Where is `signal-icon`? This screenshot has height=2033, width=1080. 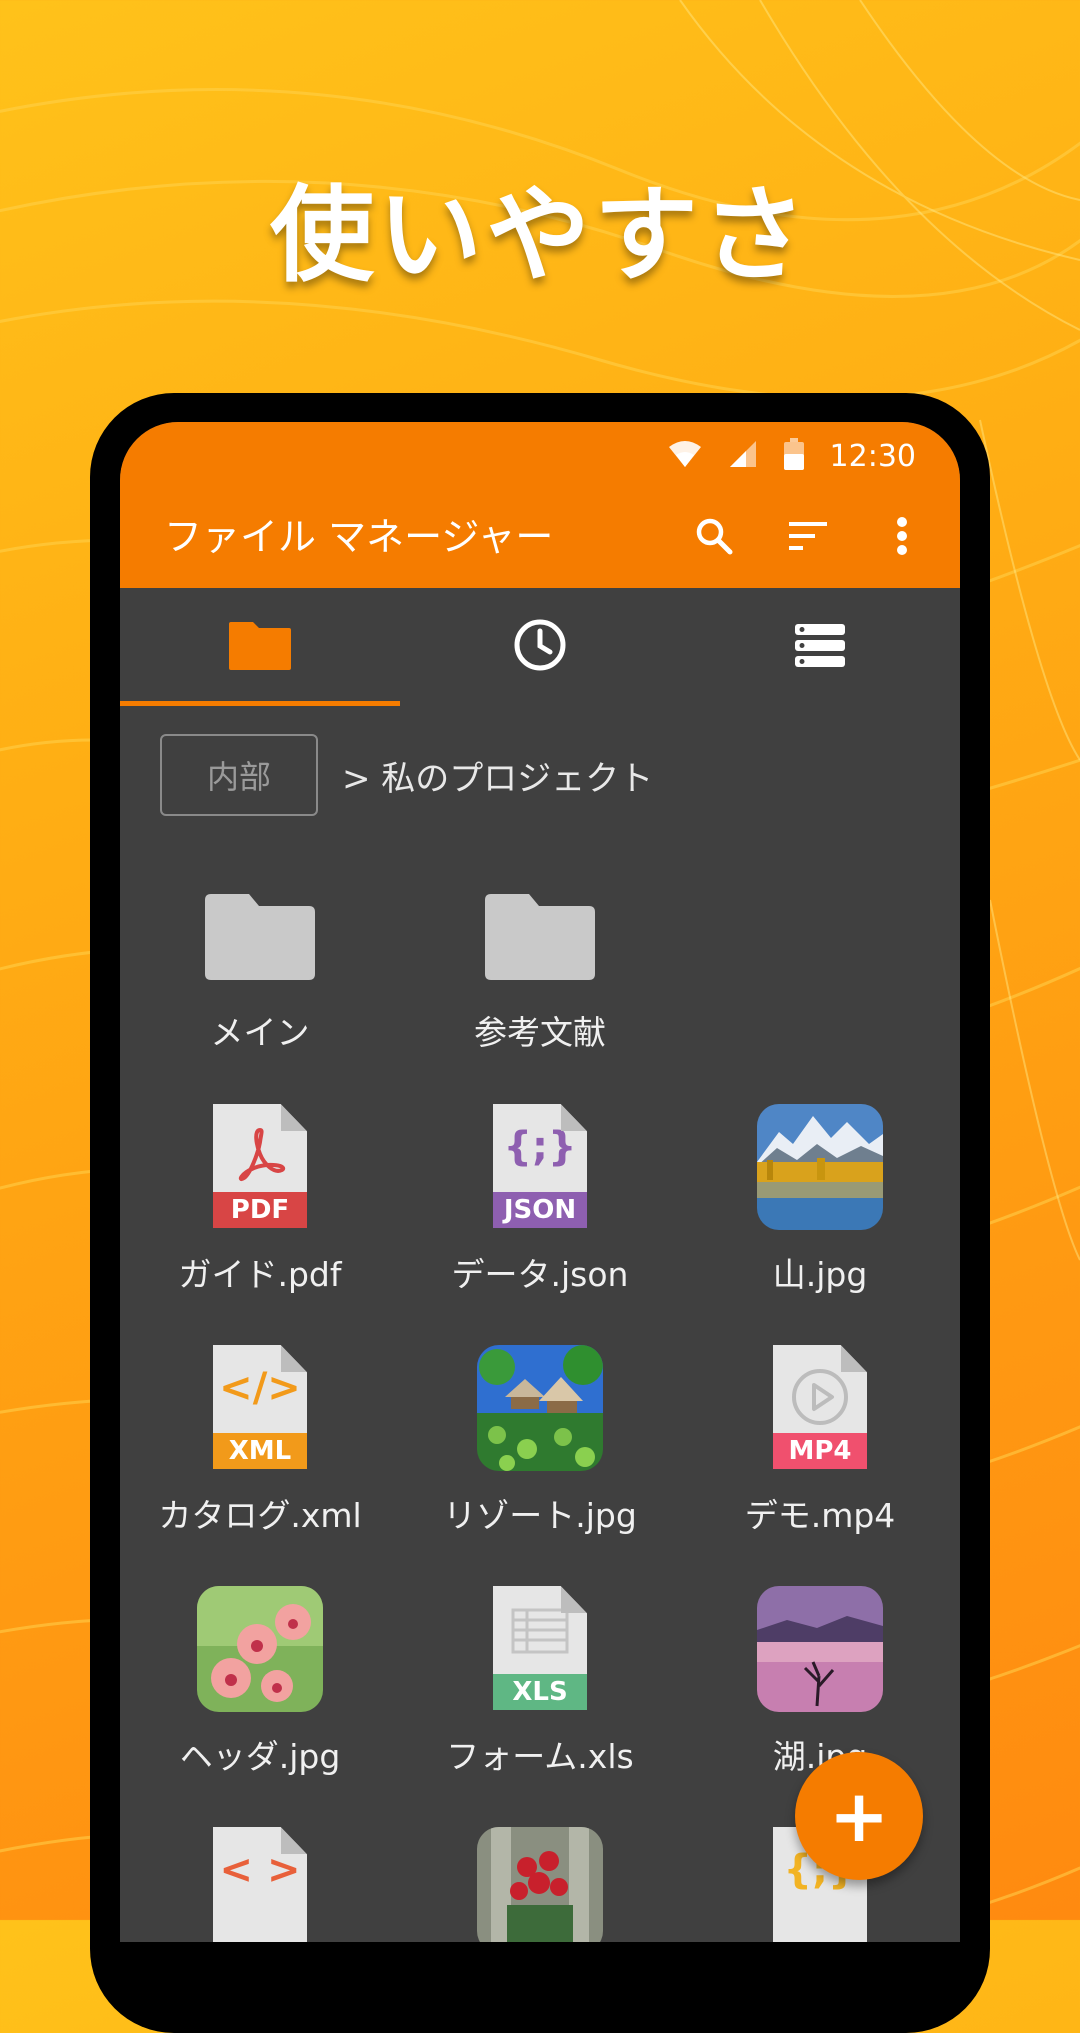
signal-icon is located at coordinates (743, 456).